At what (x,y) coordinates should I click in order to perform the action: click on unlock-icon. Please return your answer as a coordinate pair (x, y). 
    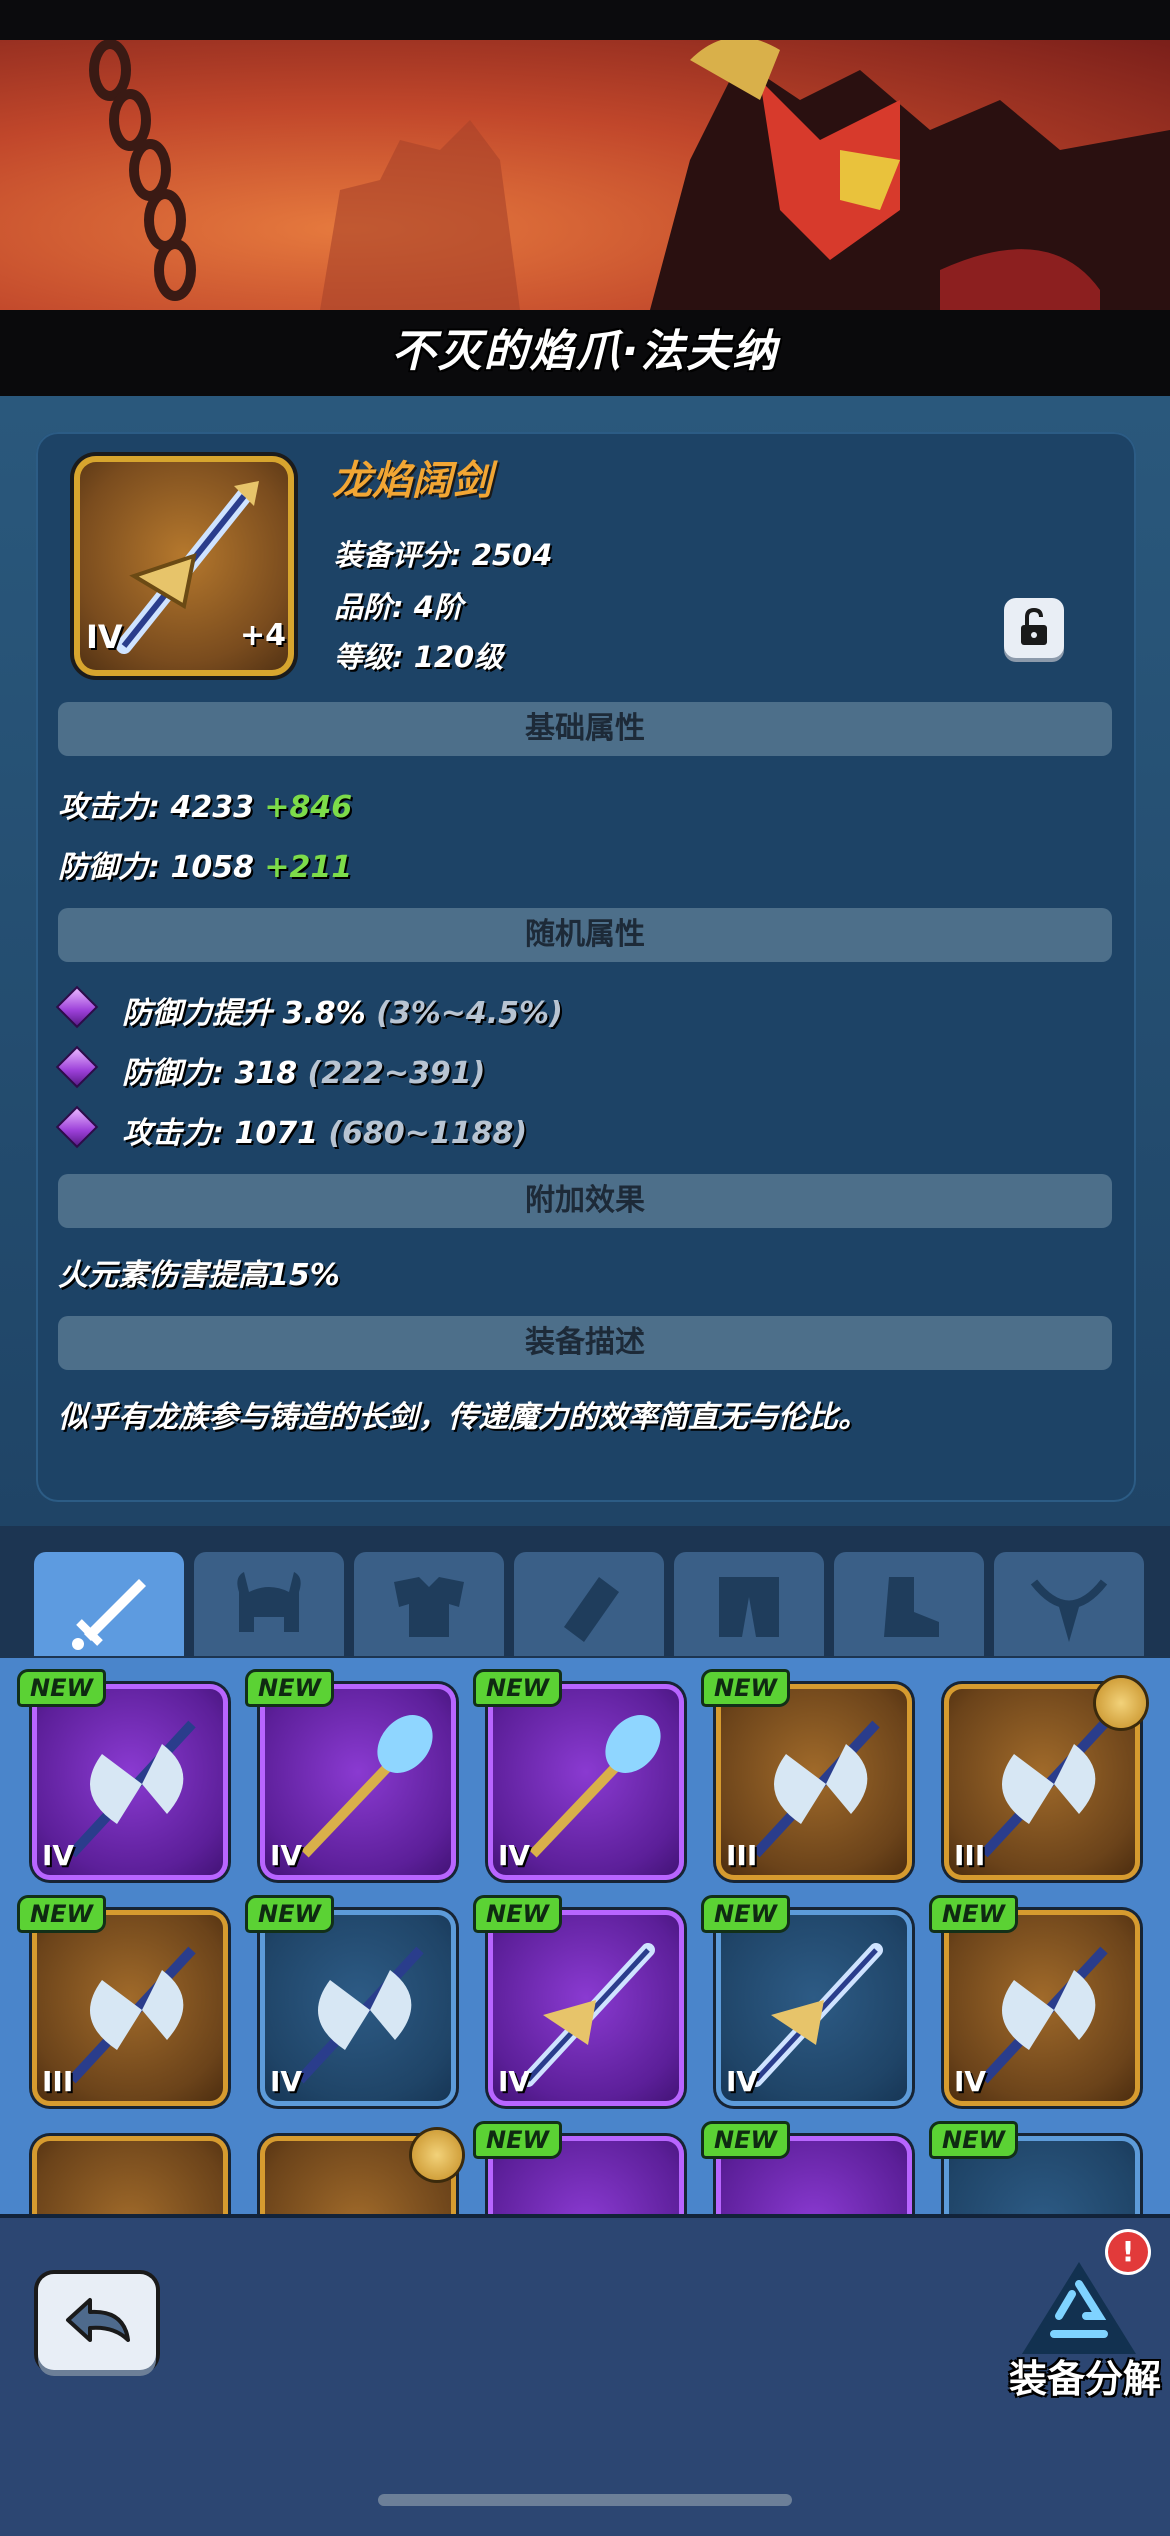
    Looking at the image, I should click on (1034, 626).